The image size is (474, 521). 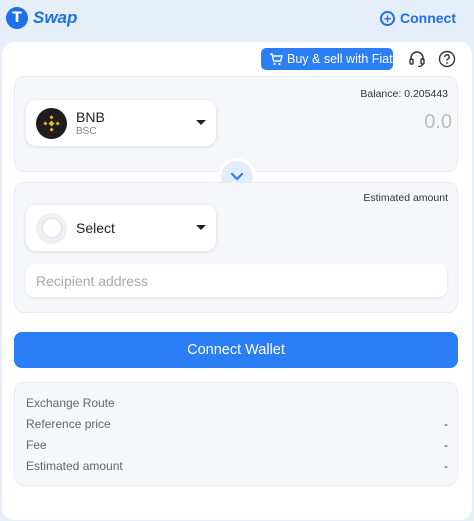 I want to click on from-token-symbol: BNB, so click(x=90, y=117).